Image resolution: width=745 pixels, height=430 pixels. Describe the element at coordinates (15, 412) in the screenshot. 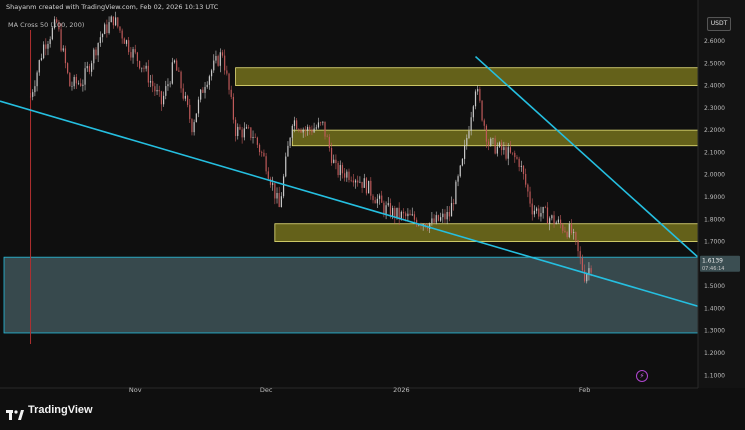

I see `tradingview-logo-icon` at that location.